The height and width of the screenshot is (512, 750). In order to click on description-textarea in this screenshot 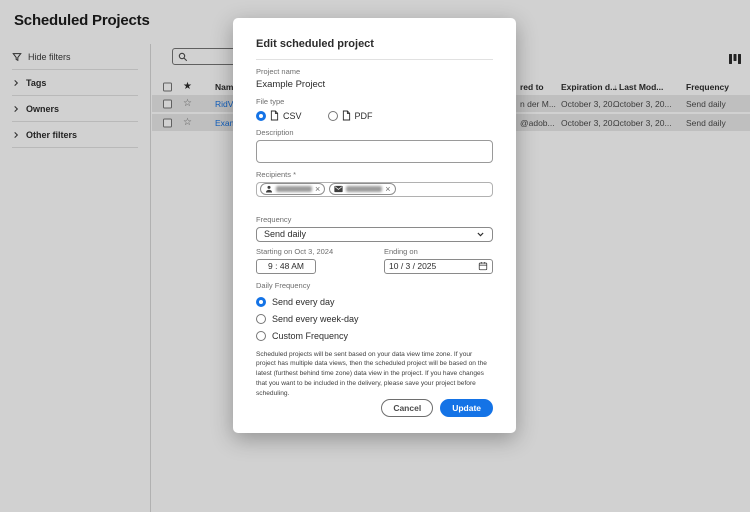, I will do `click(374, 152)`.